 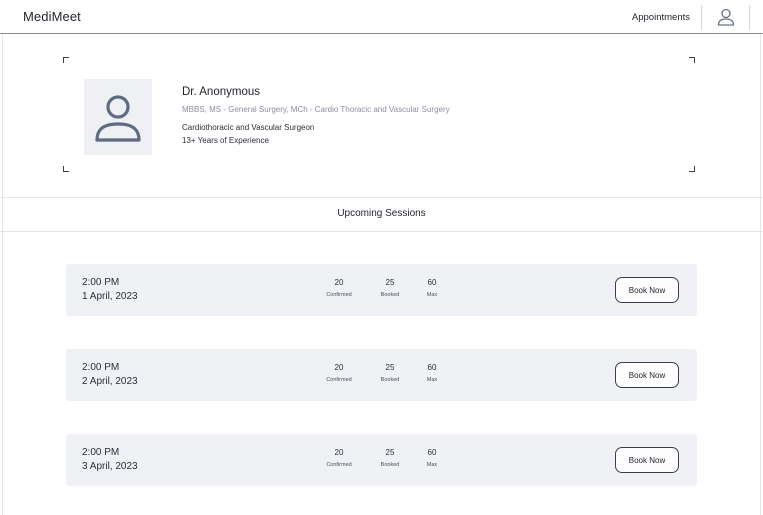 I want to click on doctor-specialty: Cardiothoracic and Vascular Surgeon, so click(x=248, y=127).